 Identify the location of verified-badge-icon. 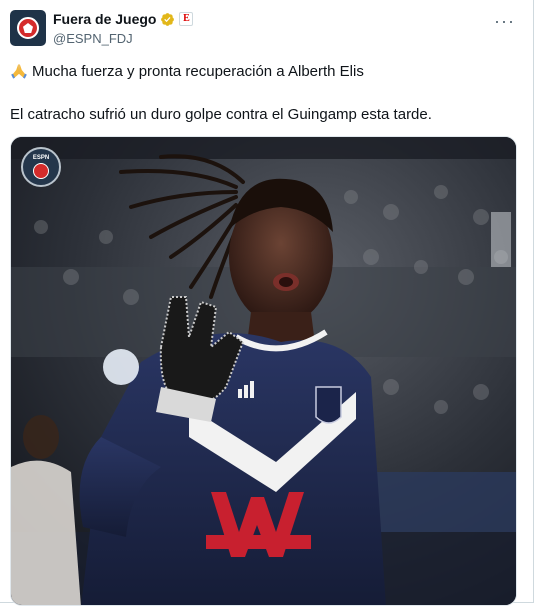
(168, 19).